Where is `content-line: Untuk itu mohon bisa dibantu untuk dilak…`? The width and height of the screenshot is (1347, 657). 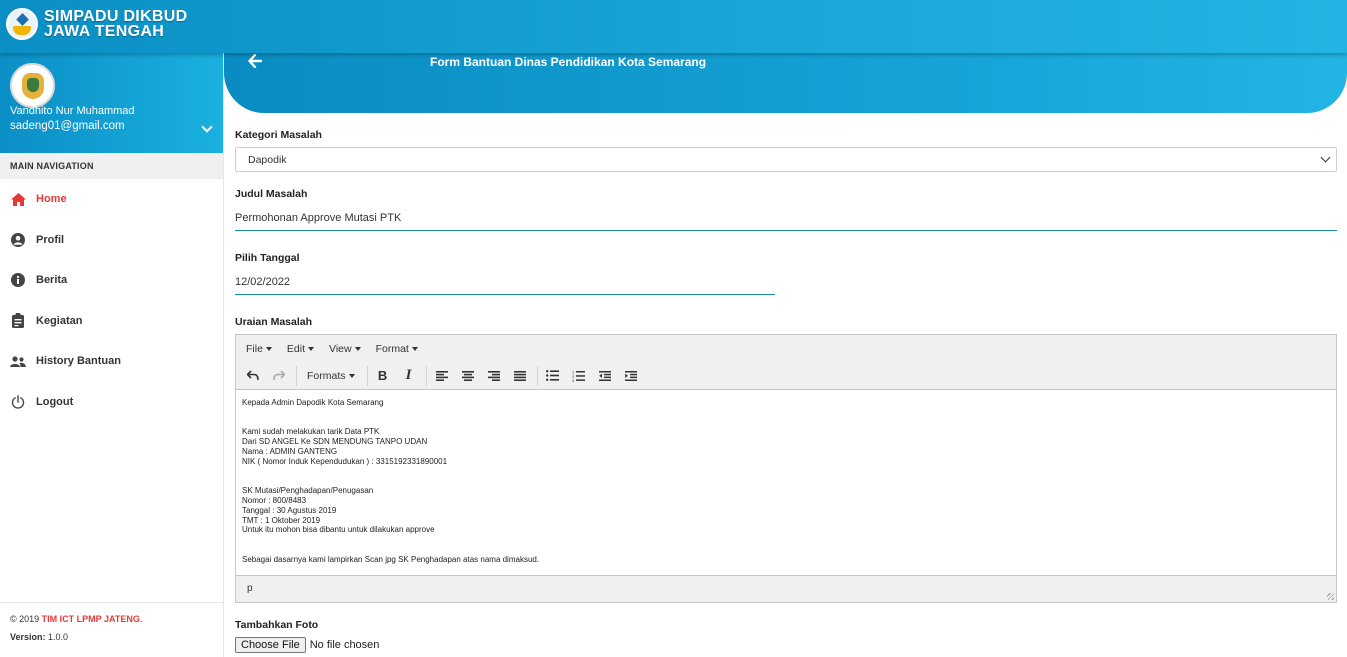
content-line: Untuk itu mohon bisa dibantu untuk dilak… is located at coordinates (338, 530).